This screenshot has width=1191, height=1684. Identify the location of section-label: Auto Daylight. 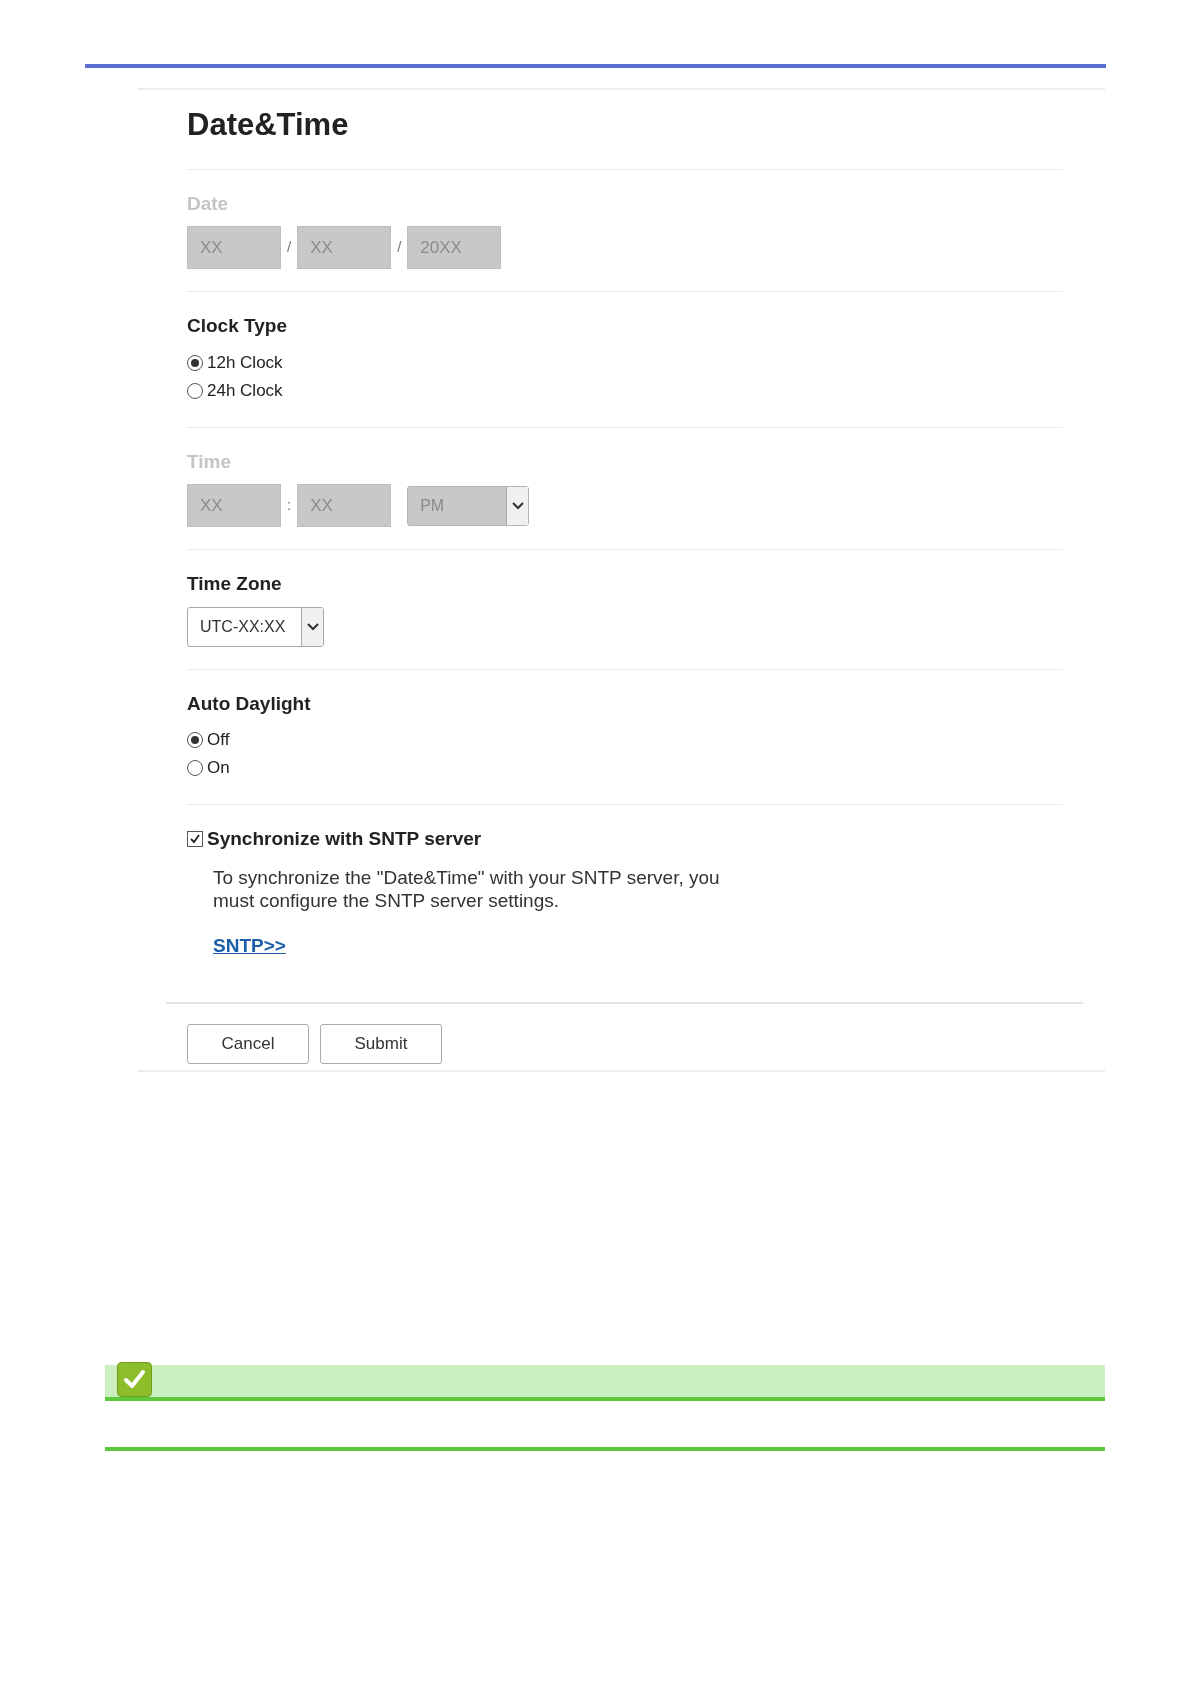
(249, 703).